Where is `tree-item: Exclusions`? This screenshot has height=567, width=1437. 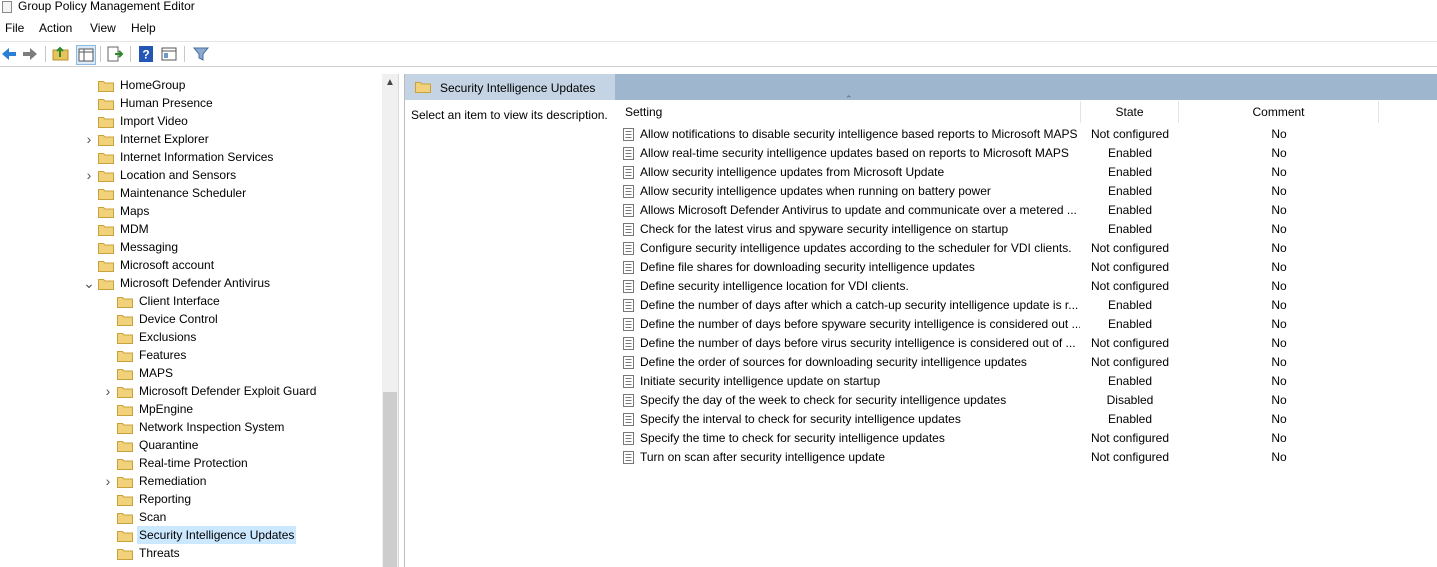
tree-item: Exclusions is located at coordinates (191, 337).